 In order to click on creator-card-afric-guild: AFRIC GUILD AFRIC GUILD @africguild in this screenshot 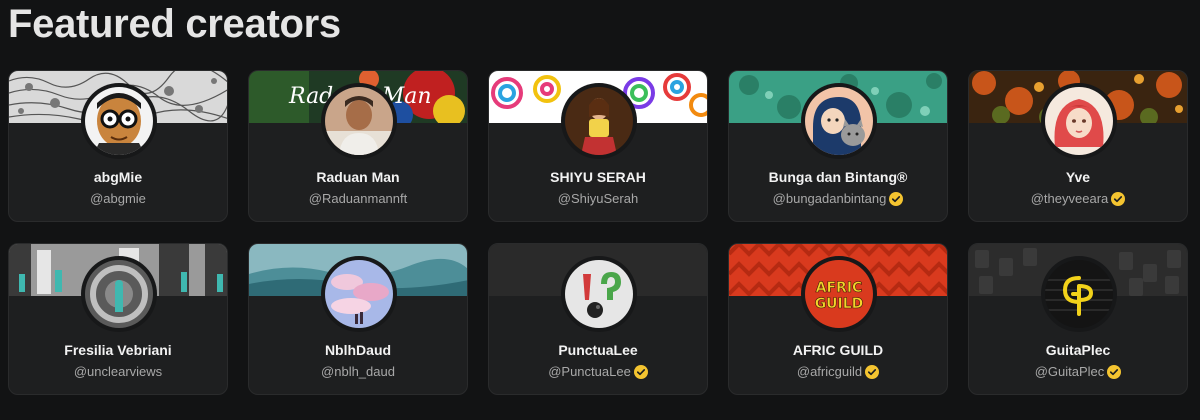, I will do `click(838, 319)`.